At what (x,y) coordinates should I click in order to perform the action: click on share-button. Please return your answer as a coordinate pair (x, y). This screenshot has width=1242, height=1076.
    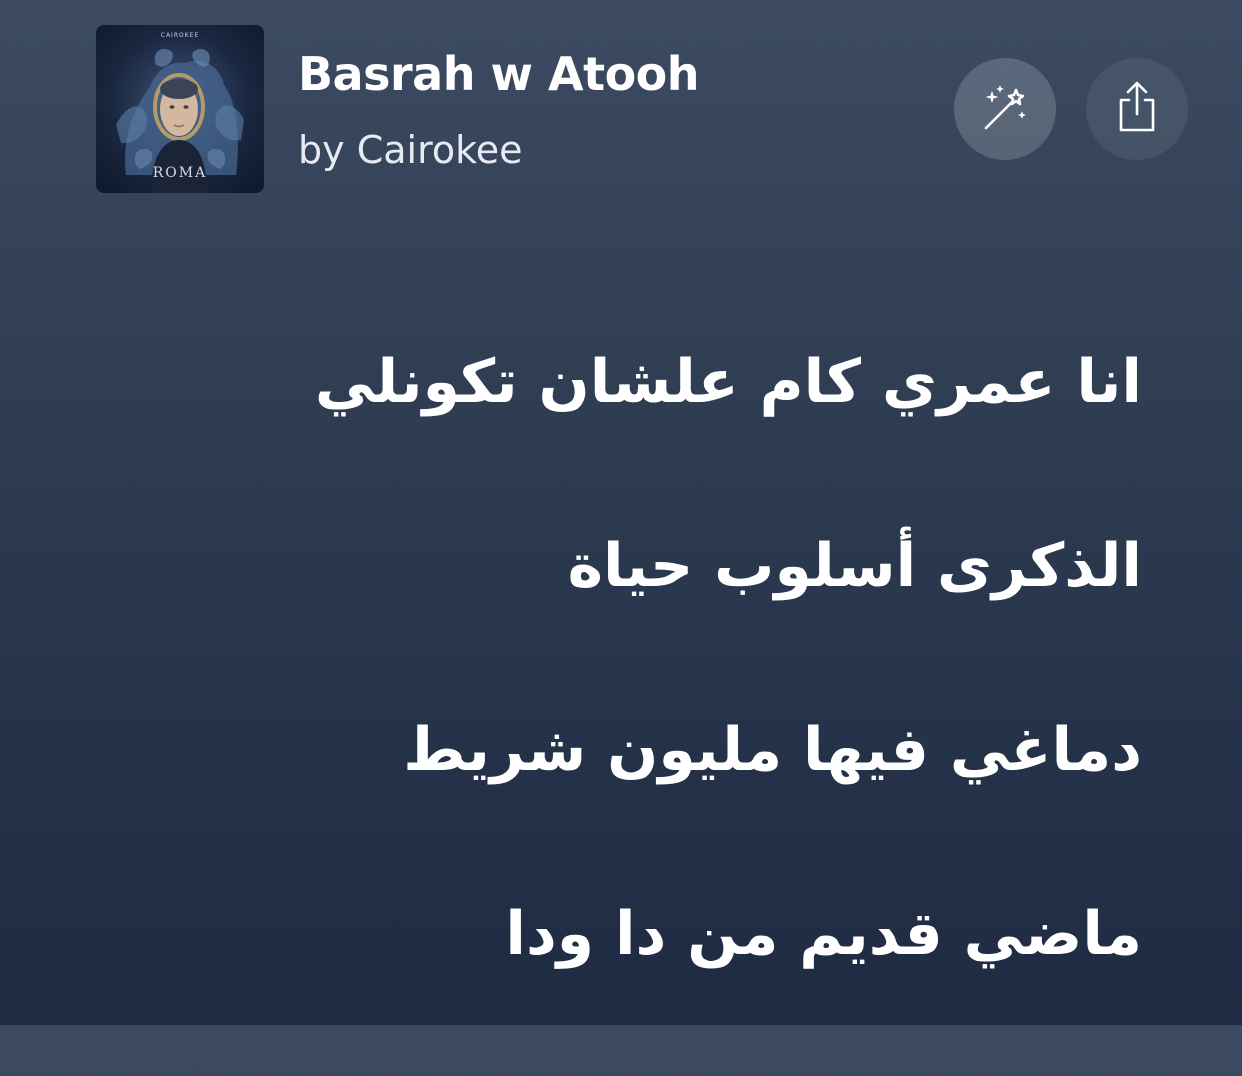
    Looking at the image, I should click on (1137, 109).